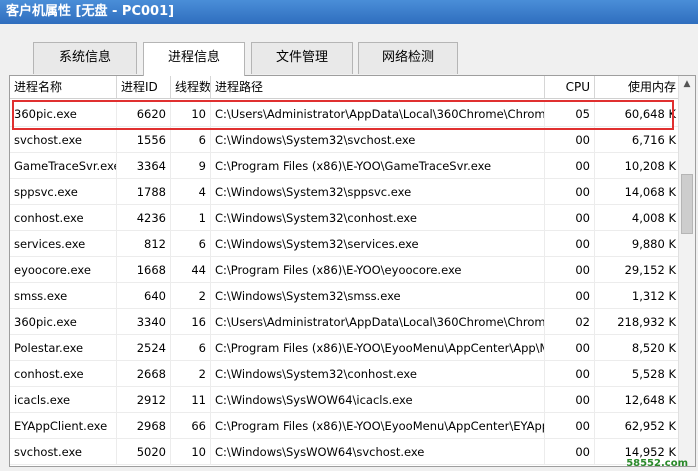  Describe the element at coordinates (63, 114) in the screenshot. I see `cell-name: 360pic.exe` at that location.